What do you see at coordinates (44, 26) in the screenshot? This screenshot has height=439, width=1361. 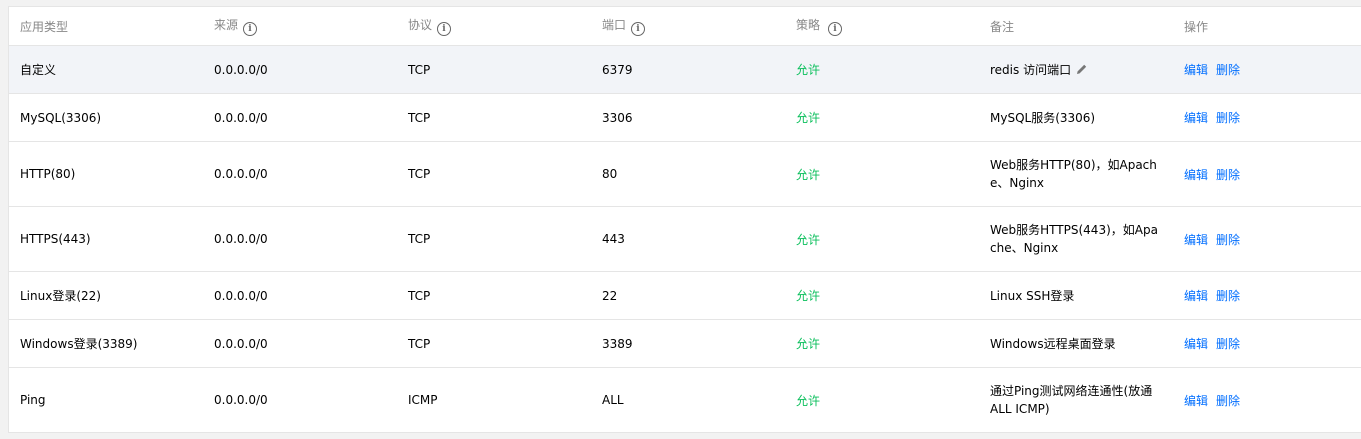 I see `header-app-type-label: 应用类型` at bounding box center [44, 26].